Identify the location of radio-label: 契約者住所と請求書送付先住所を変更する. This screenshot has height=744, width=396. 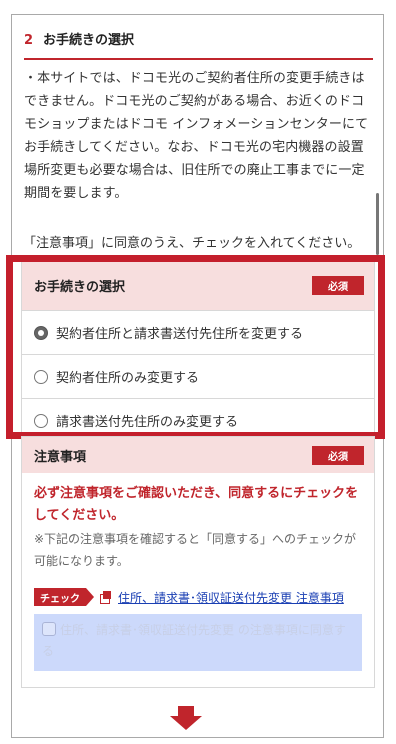
(180, 334).